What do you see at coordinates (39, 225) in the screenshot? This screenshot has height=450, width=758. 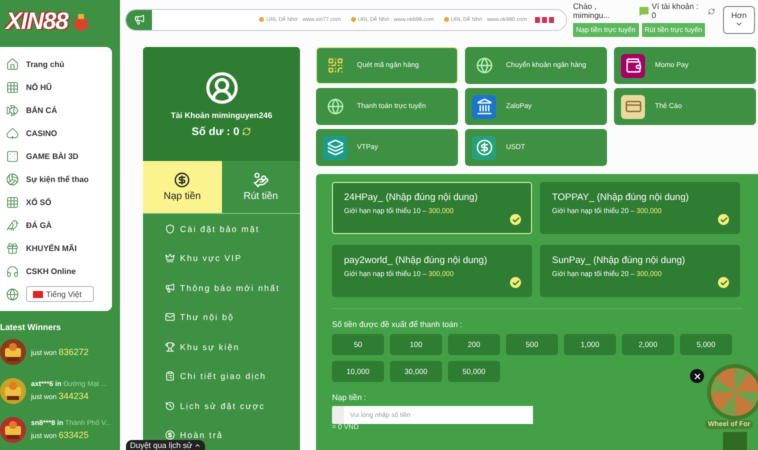 I see `sidebar-item: ĐÁ GÀ` at bounding box center [39, 225].